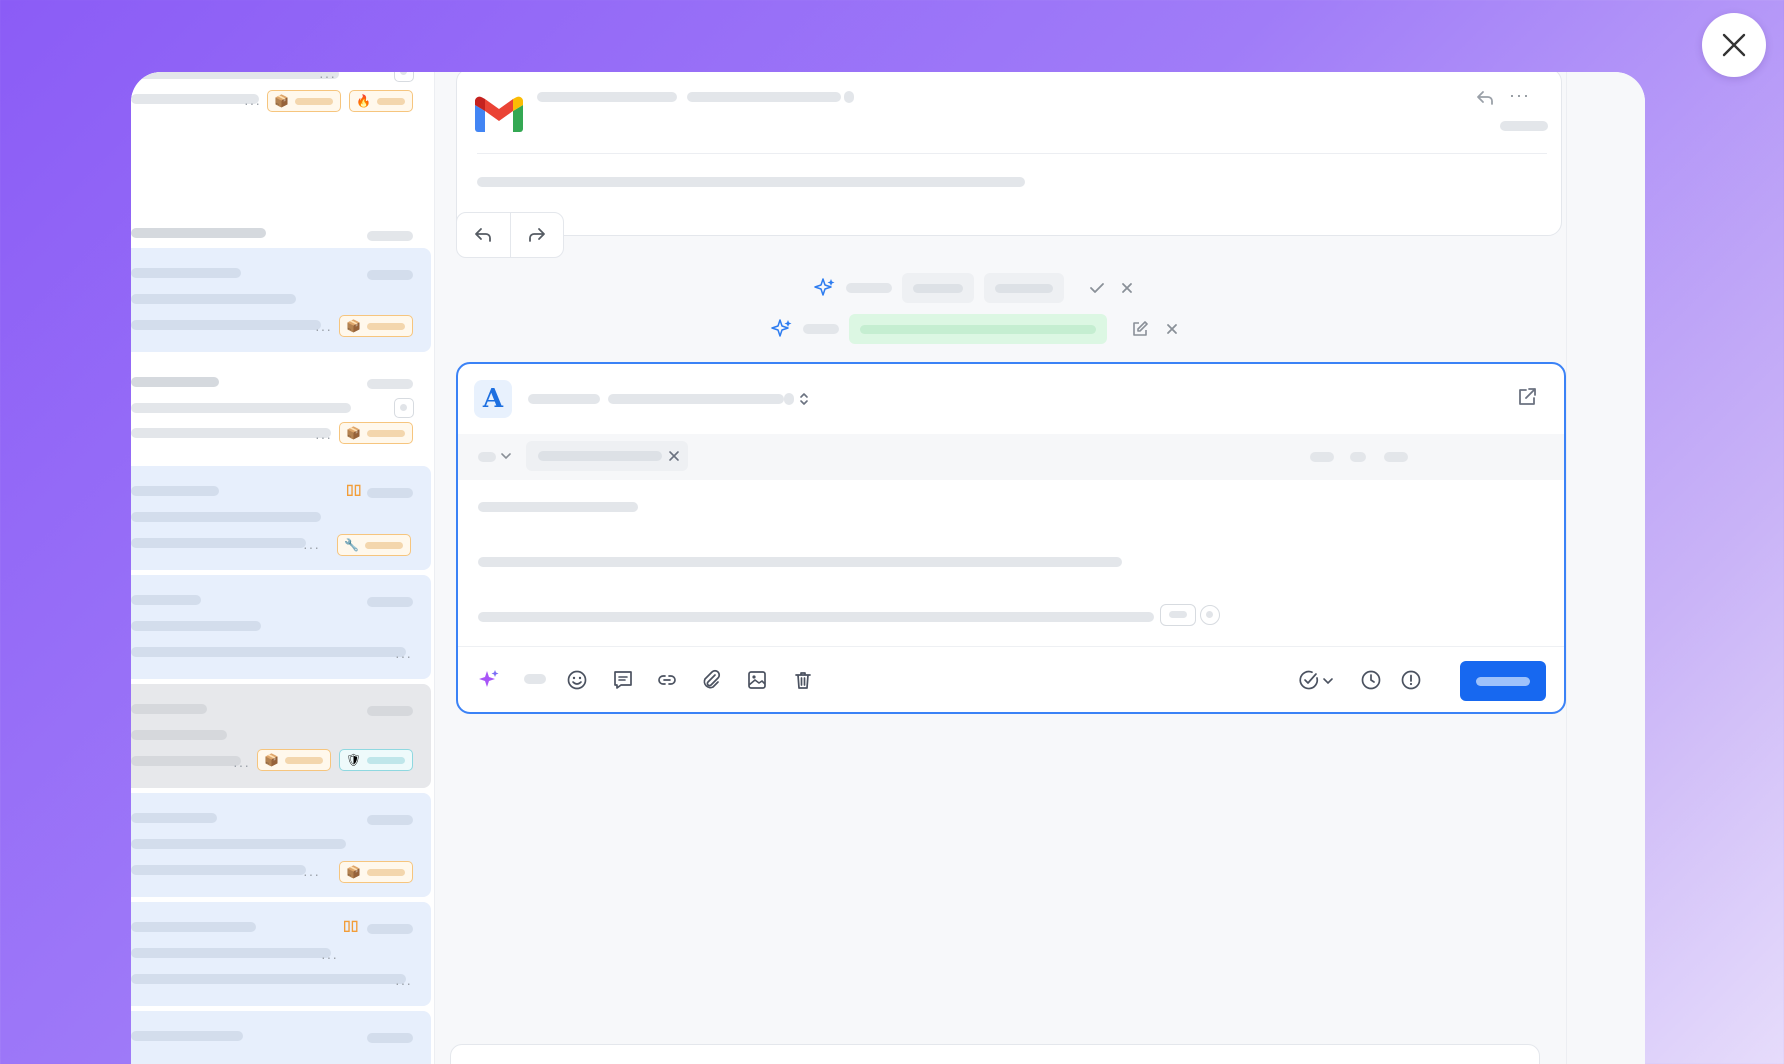  Describe the element at coordinates (1519, 95) in the screenshot. I see `more-icon: ···` at that location.